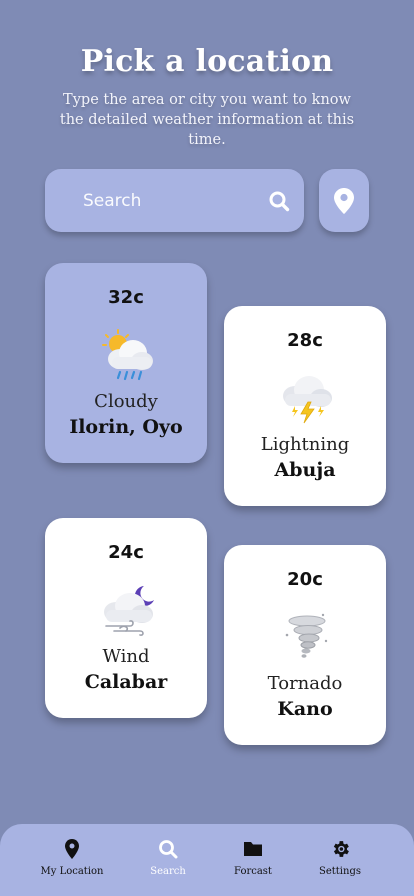  Describe the element at coordinates (305, 709) in the screenshot. I see `card-city: Kano` at that location.